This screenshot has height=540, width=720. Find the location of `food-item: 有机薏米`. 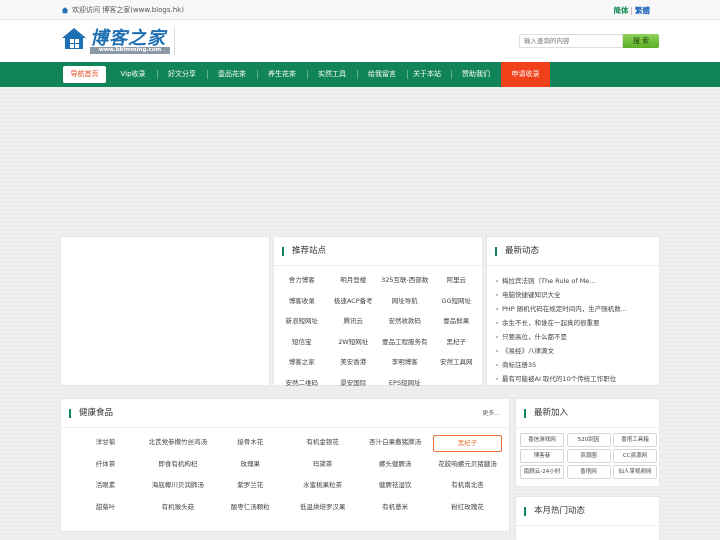

food-item: 有机薏米 is located at coordinates (395, 508).